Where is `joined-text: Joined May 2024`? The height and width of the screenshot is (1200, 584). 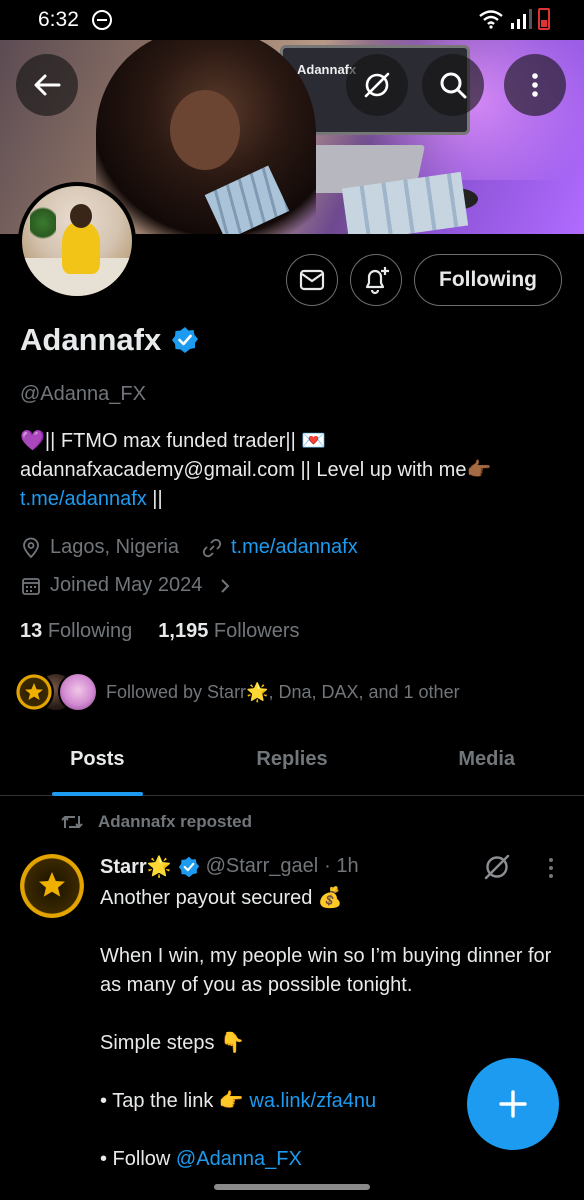
joined-text: Joined May 2024 is located at coordinates (126, 585).